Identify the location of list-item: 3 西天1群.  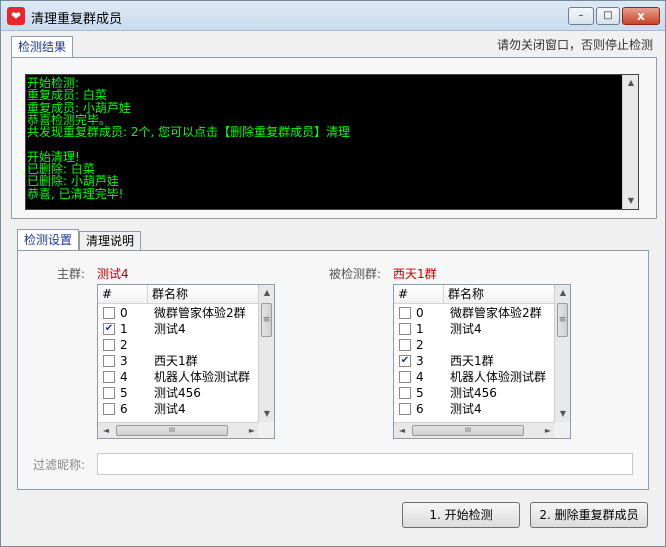
(179, 361).